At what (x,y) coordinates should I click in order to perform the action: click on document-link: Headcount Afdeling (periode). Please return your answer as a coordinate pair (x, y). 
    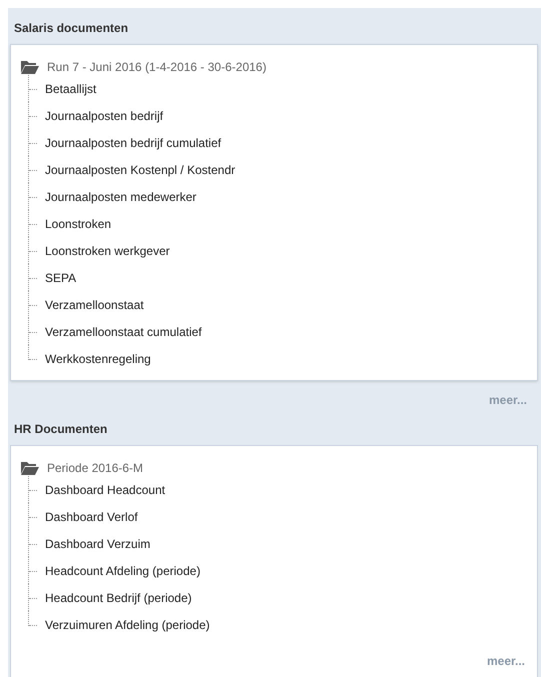
    Looking at the image, I should click on (122, 571).